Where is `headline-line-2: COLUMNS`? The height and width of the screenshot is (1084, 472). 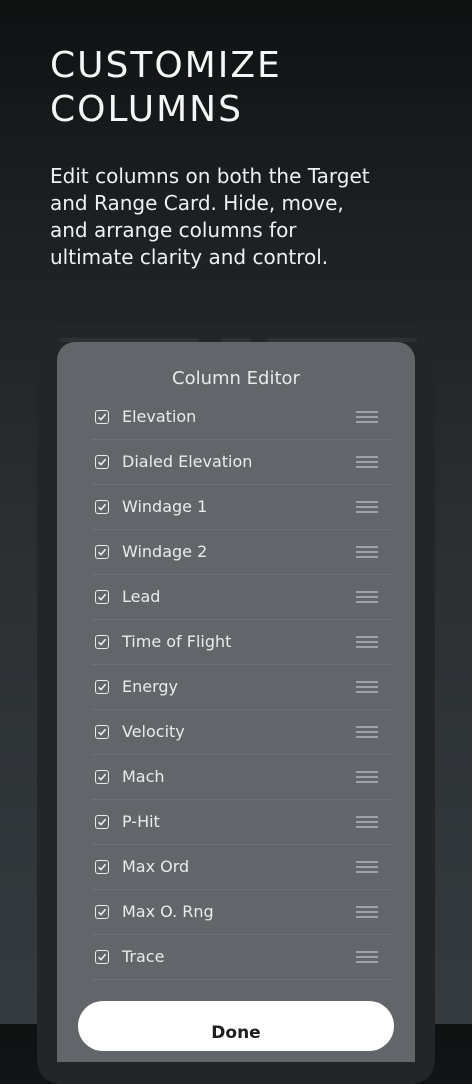 headline-line-2: COLUMNS is located at coordinates (146, 109).